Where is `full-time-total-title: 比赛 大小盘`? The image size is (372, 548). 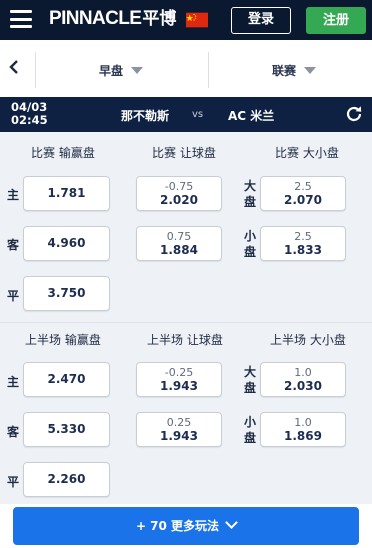 full-time-total-title: 比赛 大小盘 is located at coordinates (307, 153).